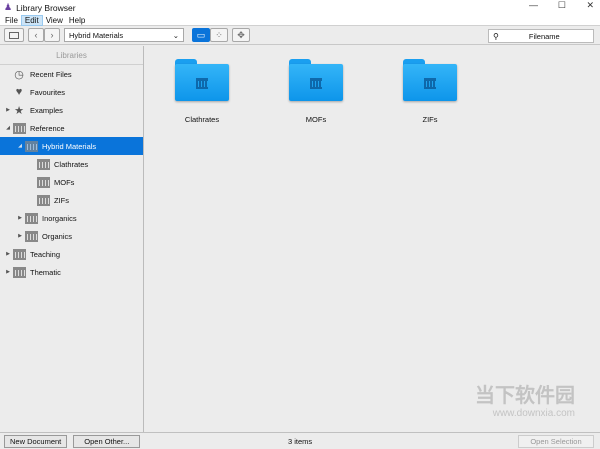  I want to click on sidebar-item: ♥ Favourites, so click(71, 92).